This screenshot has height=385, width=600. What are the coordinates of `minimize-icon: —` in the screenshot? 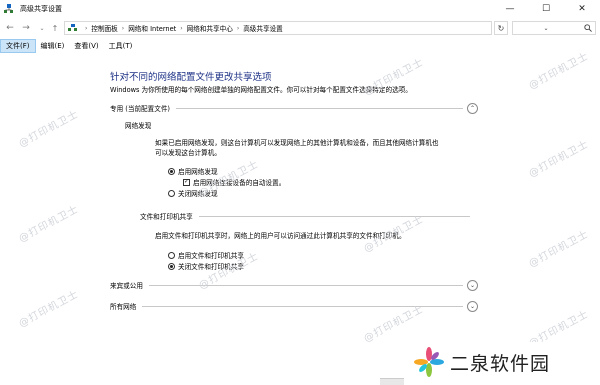 It's located at (510, 9).